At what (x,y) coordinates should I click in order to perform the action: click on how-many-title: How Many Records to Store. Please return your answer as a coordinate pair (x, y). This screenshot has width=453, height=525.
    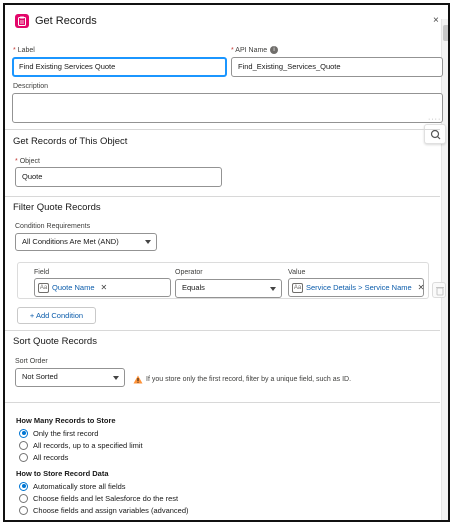
    Looking at the image, I should click on (66, 420).